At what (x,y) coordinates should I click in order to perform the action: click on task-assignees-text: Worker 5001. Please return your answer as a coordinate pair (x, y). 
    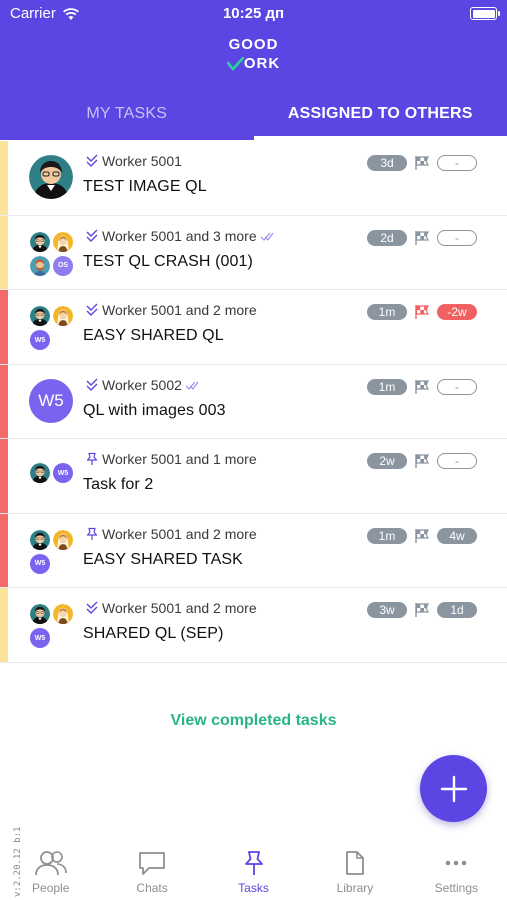
    Looking at the image, I should click on (142, 161).